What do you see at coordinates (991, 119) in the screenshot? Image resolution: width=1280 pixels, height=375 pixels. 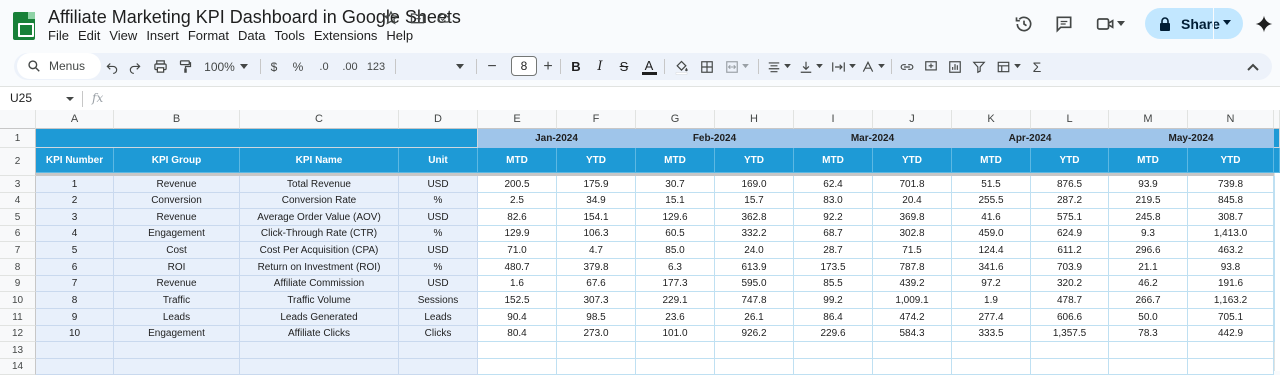 I see `column-header-k: K` at bounding box center [991, 119].